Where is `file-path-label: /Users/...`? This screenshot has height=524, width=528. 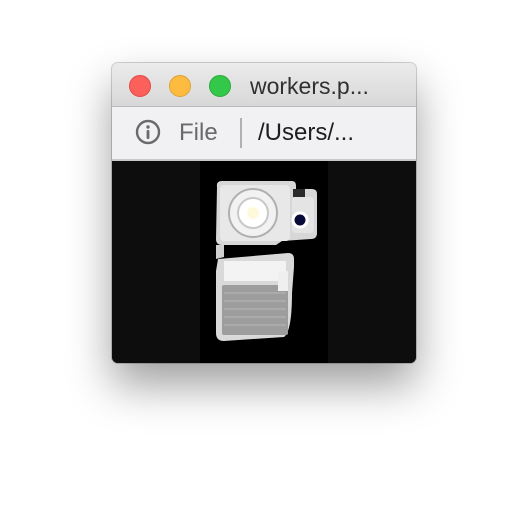
file-path-label: /Users/... is located at coordinates (306, 133).